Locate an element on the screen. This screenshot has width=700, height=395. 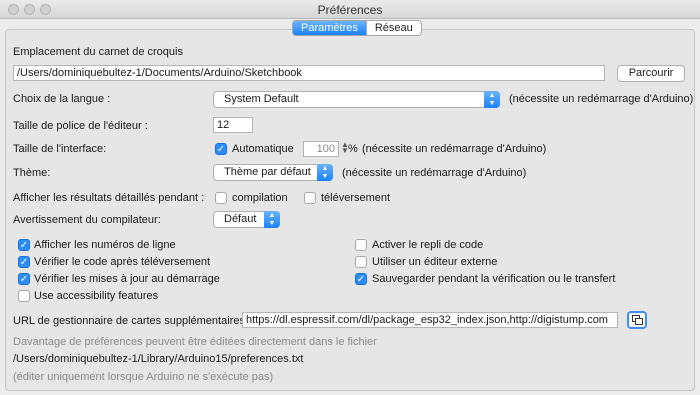
browse-button: Parcourir is located at coordinates (651, 73).